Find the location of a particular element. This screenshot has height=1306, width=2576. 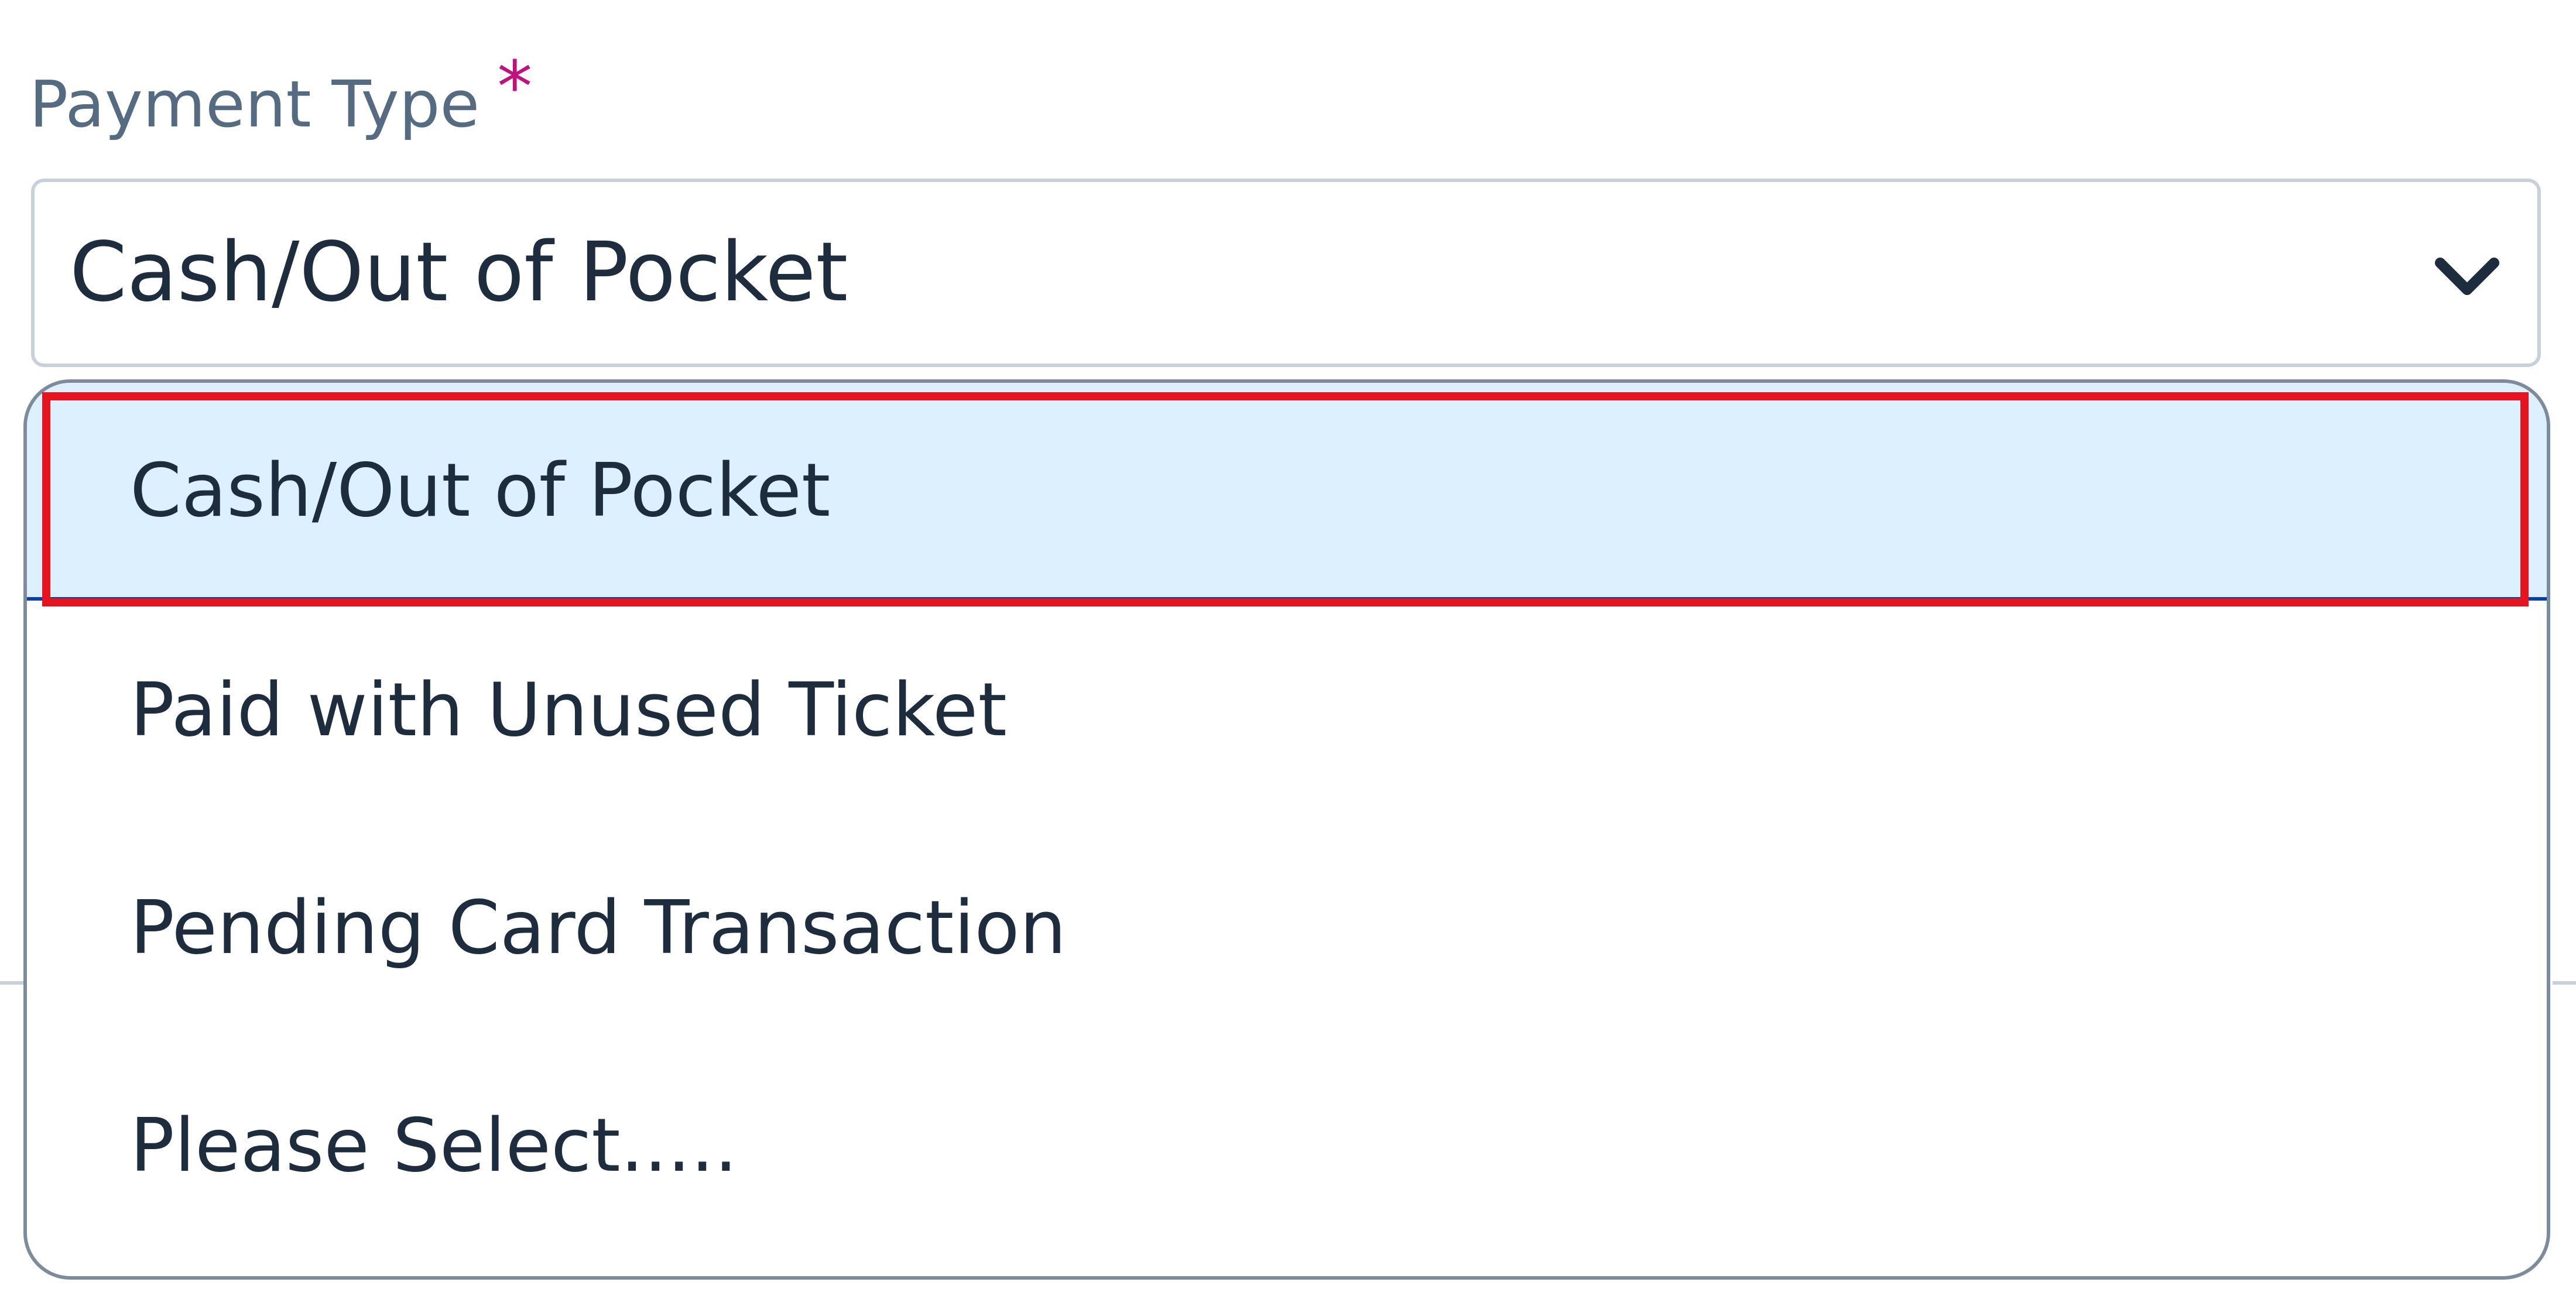

selected-value: Cash/Out of Pocket is located at coordinates (459, 272).